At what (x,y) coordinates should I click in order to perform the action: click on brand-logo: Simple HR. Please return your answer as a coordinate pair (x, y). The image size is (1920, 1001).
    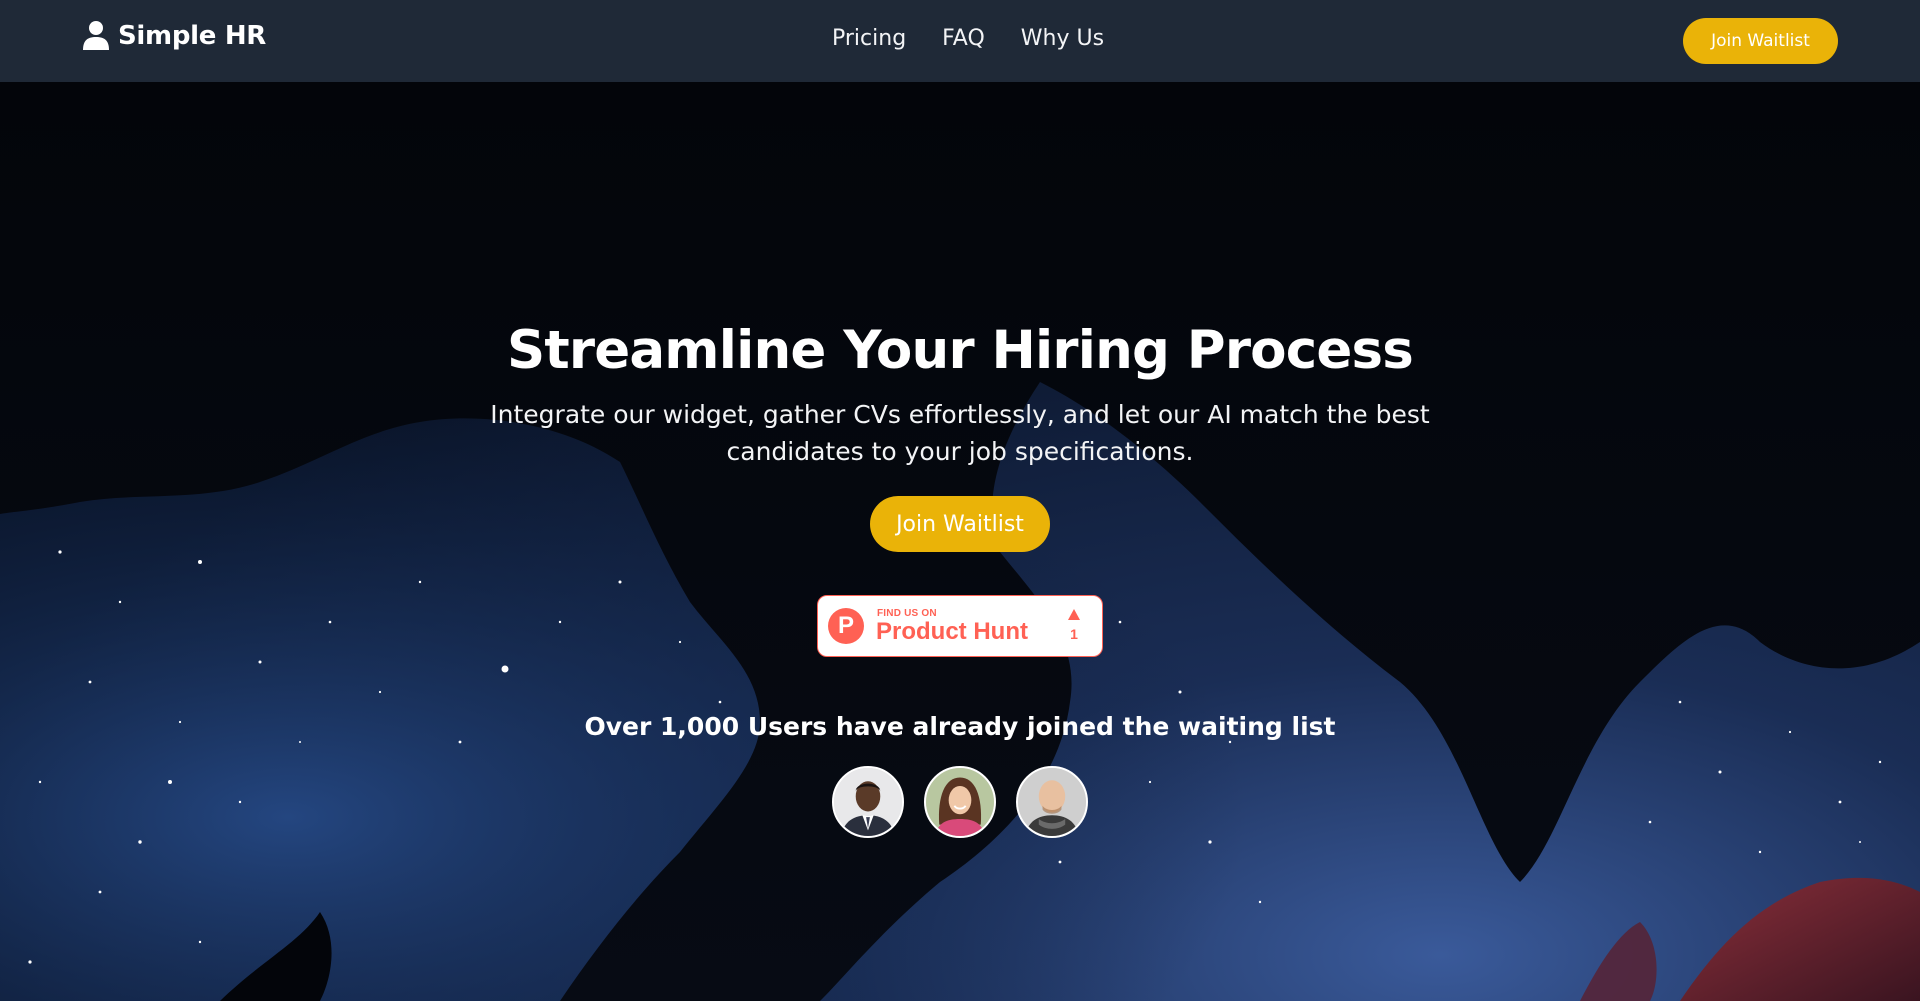
    Looking at the image, I should click on (174, 36).